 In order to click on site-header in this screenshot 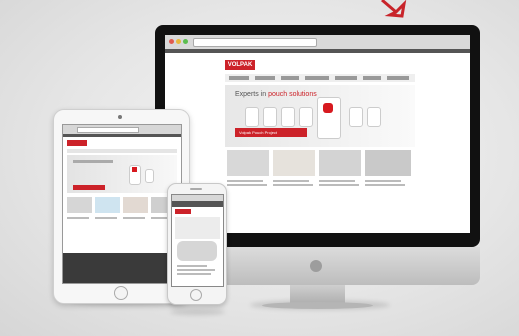, I will do `click(197, 204)`.